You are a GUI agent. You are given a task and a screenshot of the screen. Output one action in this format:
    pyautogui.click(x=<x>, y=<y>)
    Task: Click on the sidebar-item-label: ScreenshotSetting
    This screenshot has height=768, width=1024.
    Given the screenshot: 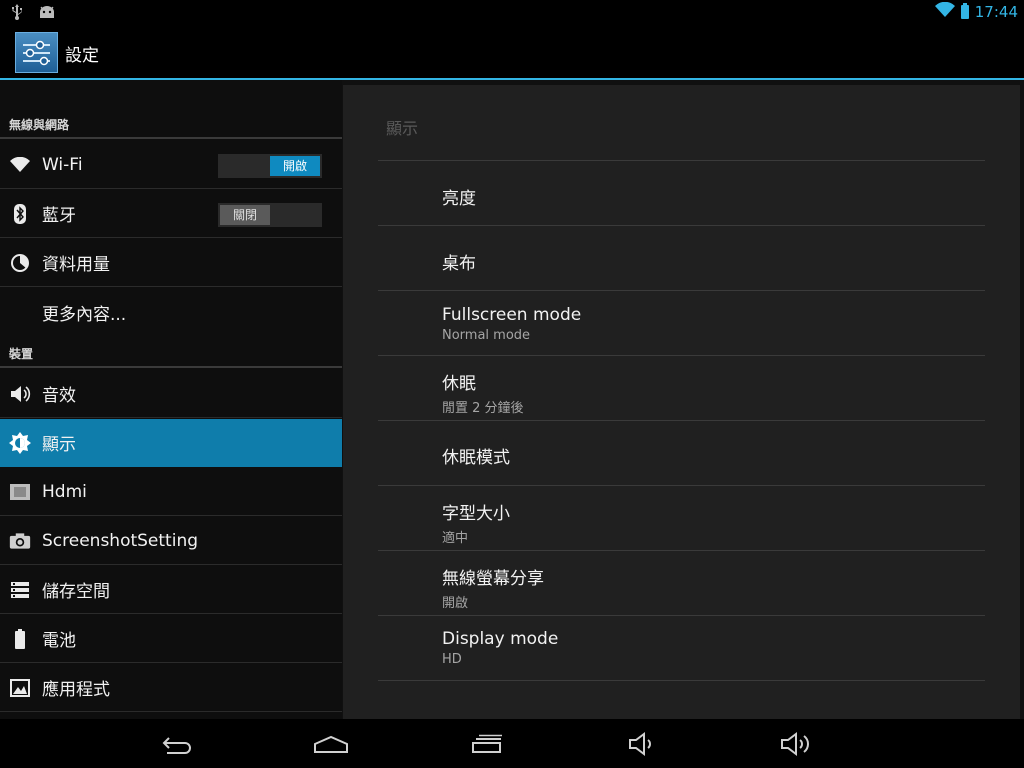 What is the action you would take?
    pyautogui.click(x=120, y=540)
    